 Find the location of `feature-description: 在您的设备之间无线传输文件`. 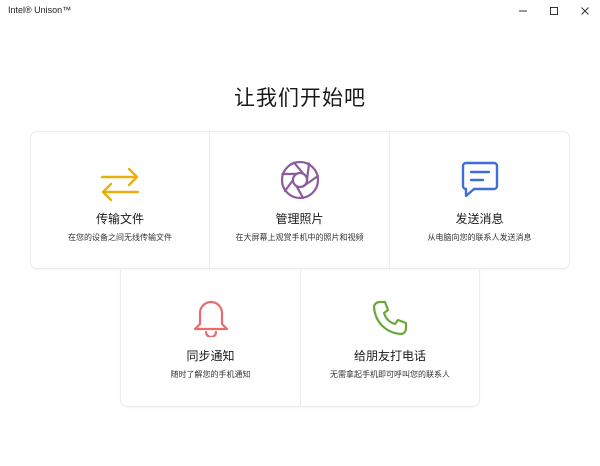

feature-description: 在您的设备之间无线传输文件 is located at coordinates (120, 237).